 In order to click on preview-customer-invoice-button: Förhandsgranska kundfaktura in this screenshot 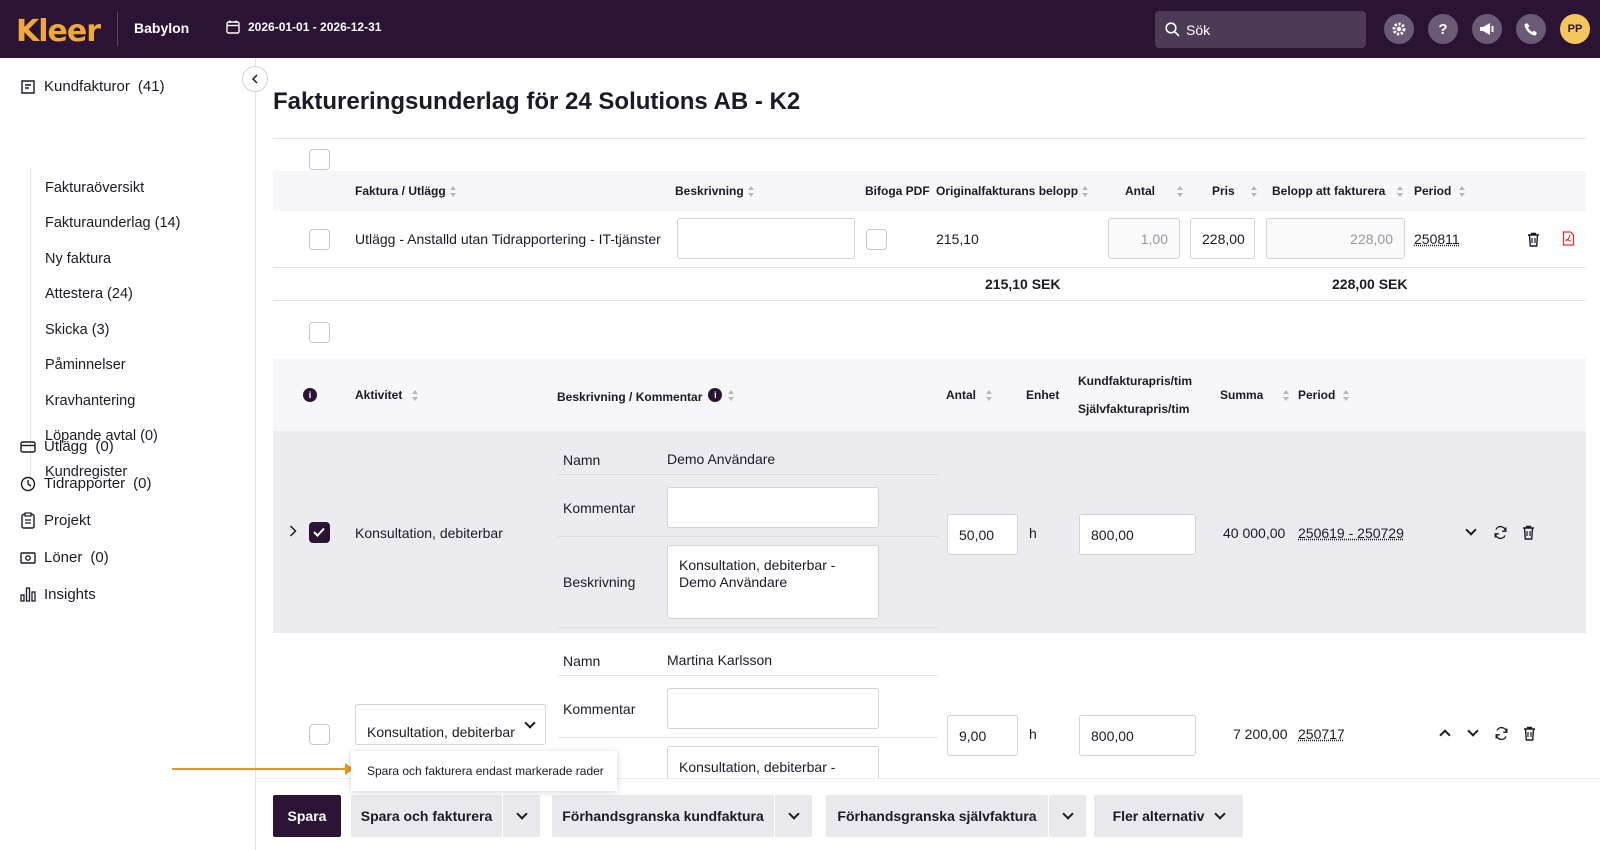, I will do `click(663, 816)`.